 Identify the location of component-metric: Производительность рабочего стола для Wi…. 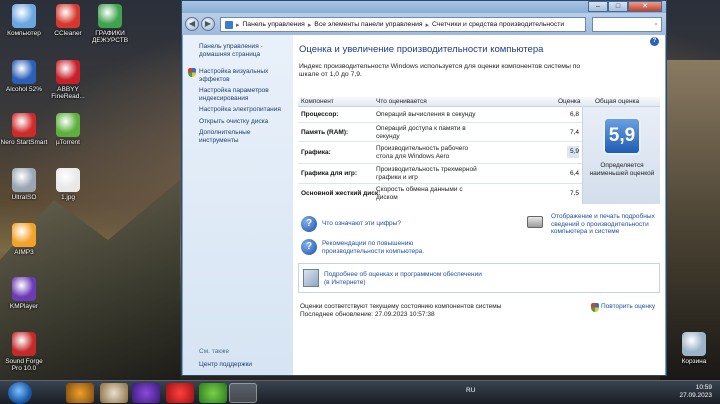
(422, 152).